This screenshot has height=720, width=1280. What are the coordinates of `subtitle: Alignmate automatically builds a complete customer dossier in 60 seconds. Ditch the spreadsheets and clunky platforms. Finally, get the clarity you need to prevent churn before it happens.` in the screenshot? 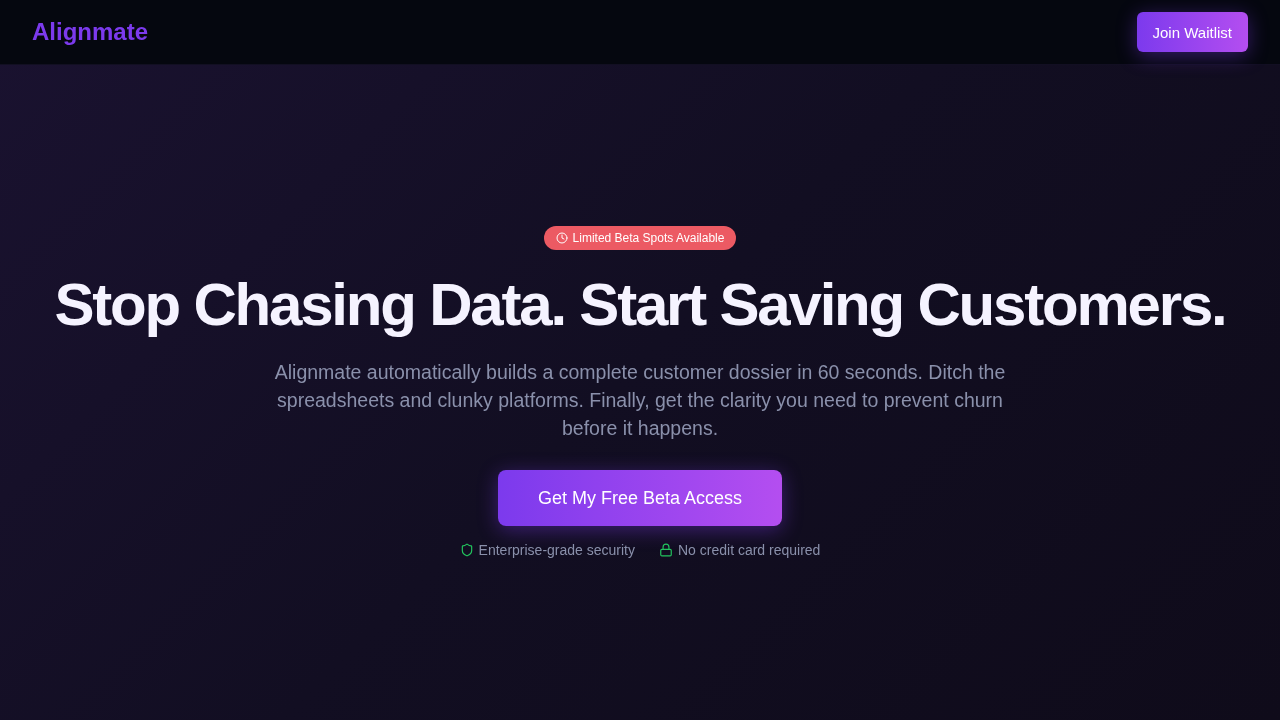 It's located at (640, 400).